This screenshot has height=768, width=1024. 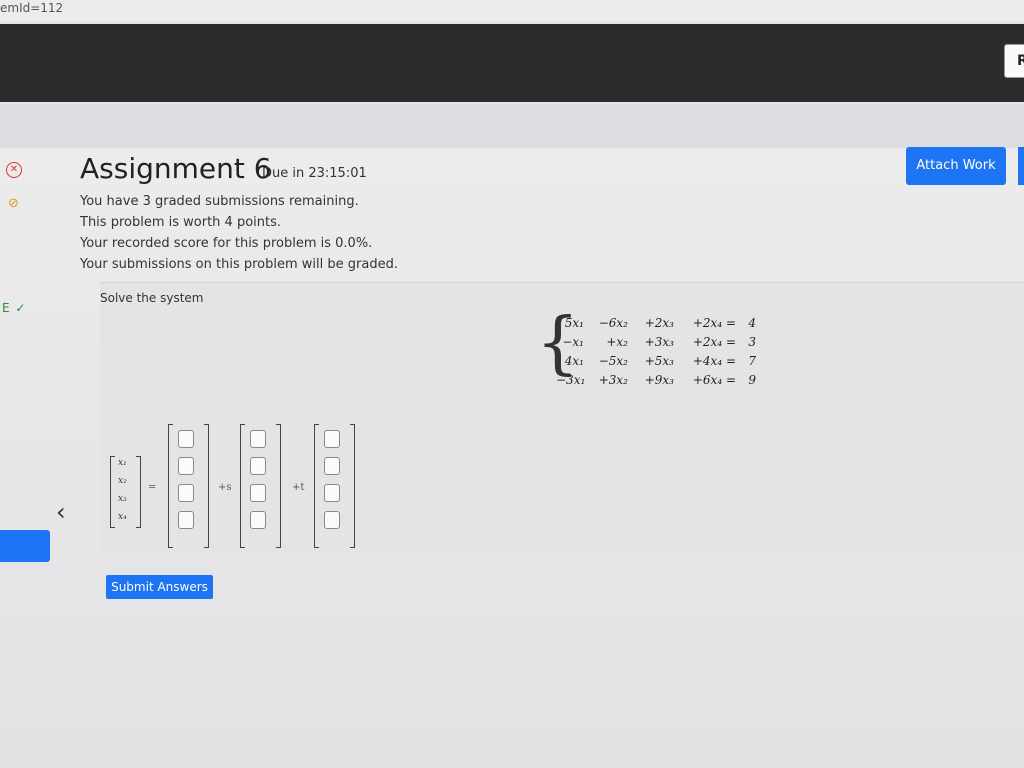 What do you see at coordinates (13, 203) in the screenshot?
I see `partial-status-icon: ⊘` at bounding box center [13, 203].